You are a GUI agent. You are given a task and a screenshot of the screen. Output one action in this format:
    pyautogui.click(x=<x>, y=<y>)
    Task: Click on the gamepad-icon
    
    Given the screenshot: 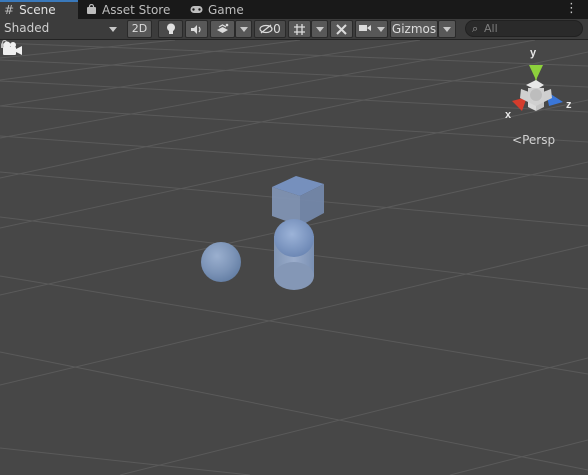 What is the action you would take?
    pyautogui.click(x=196, y=10)
    